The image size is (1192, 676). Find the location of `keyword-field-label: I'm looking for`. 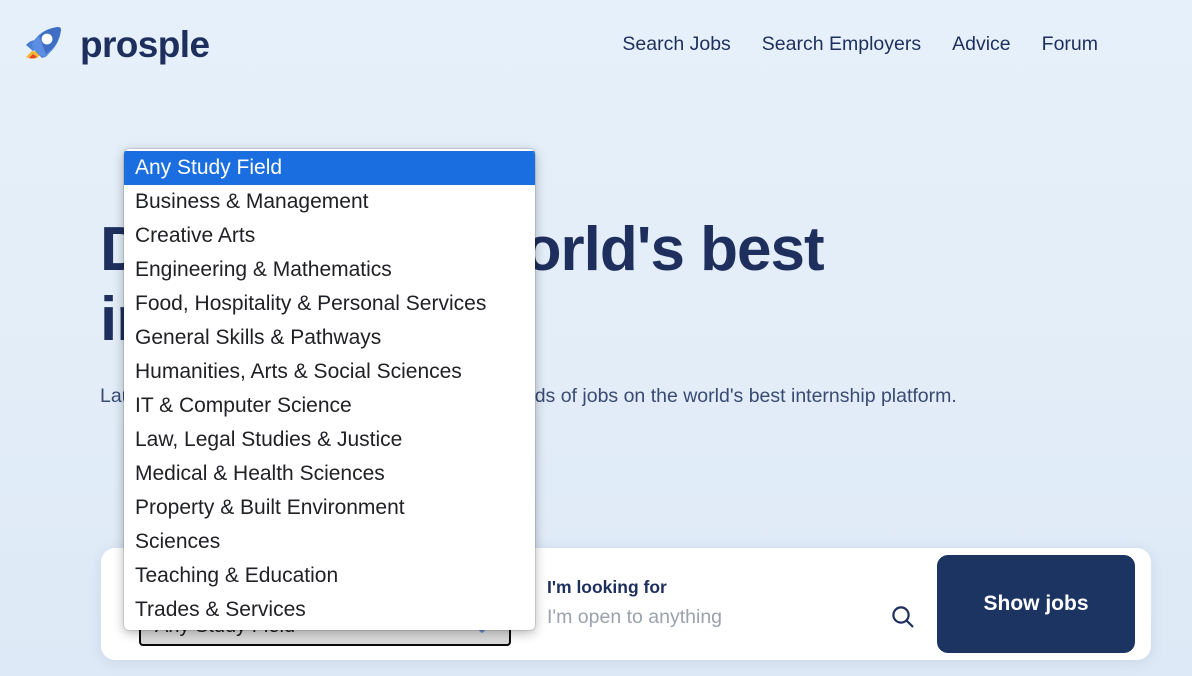

keyword-field-label: I'm looking for is located at coordinates (607, 587).